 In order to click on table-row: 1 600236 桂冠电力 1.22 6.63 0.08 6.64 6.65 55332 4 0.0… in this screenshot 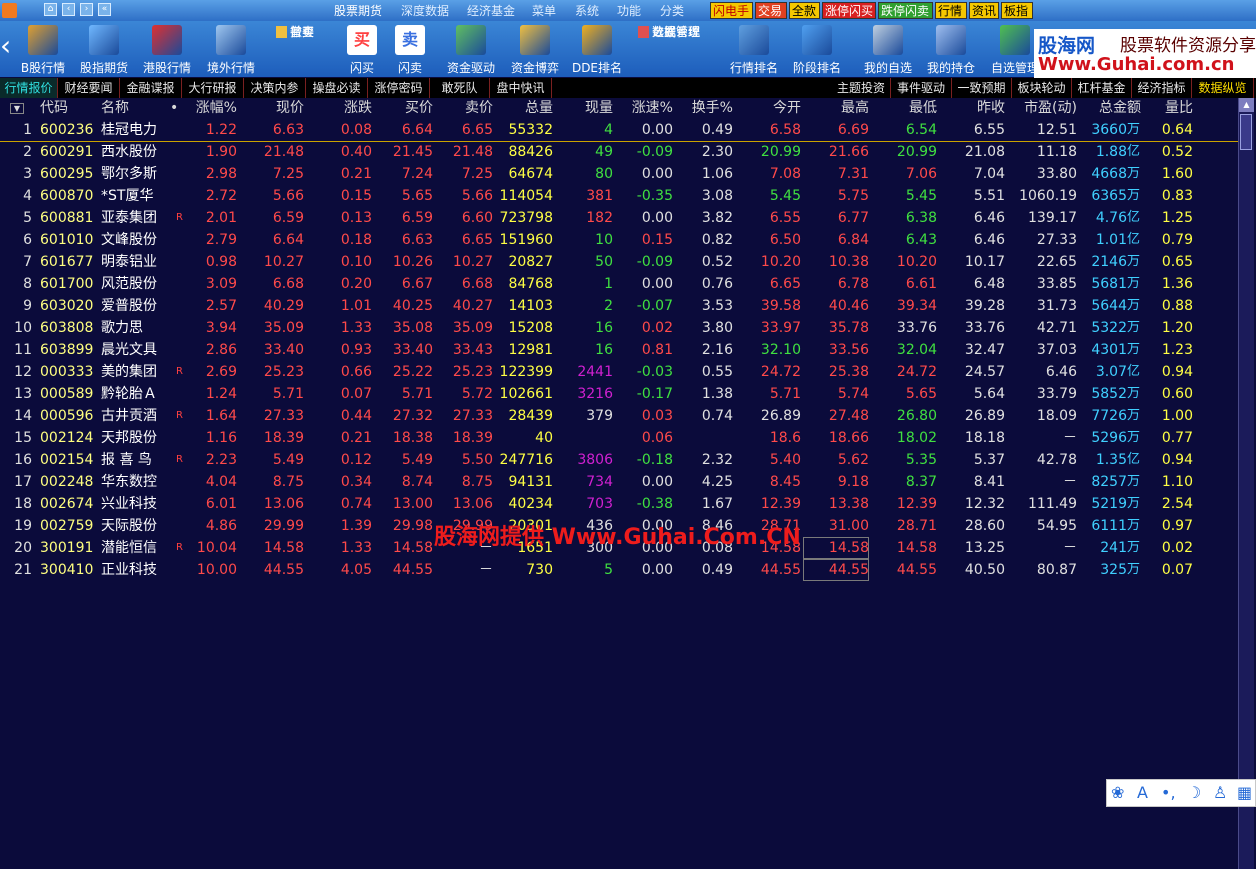, I will do `click(619, 130)`.